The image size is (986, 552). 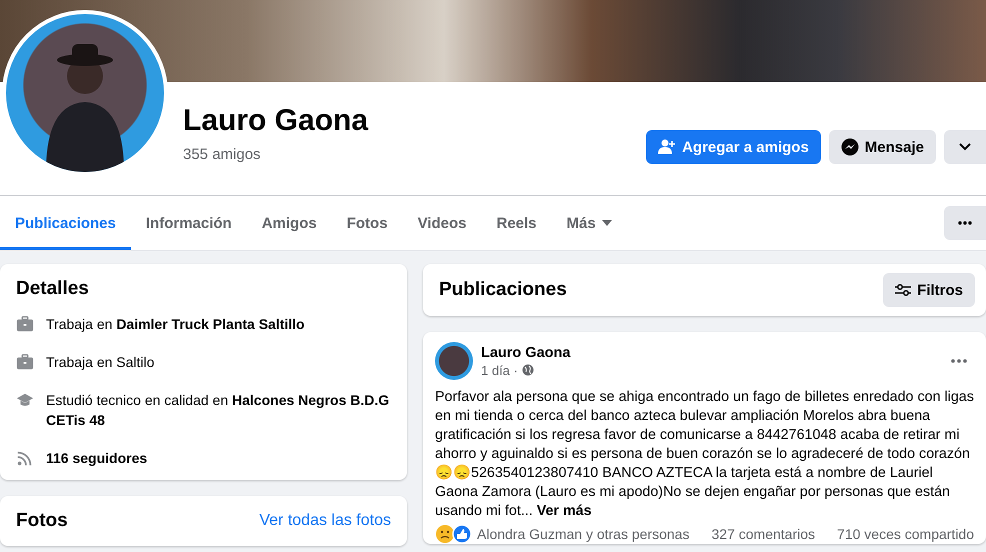 I want to click on detail-text: 116 seguidores, so click(x=97, y=458).